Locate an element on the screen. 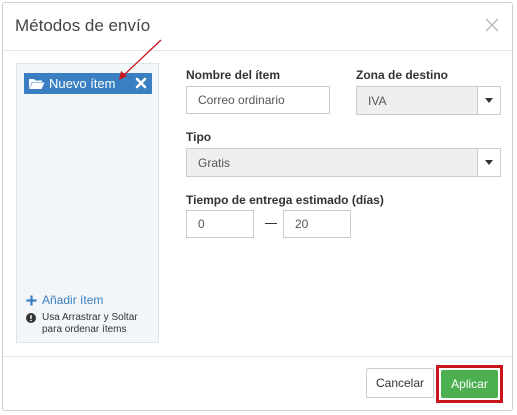 The height and width of the screenshot is (415, 517). sidebar-item-label: Nuevo ítem is located at coordinates (82, 83).